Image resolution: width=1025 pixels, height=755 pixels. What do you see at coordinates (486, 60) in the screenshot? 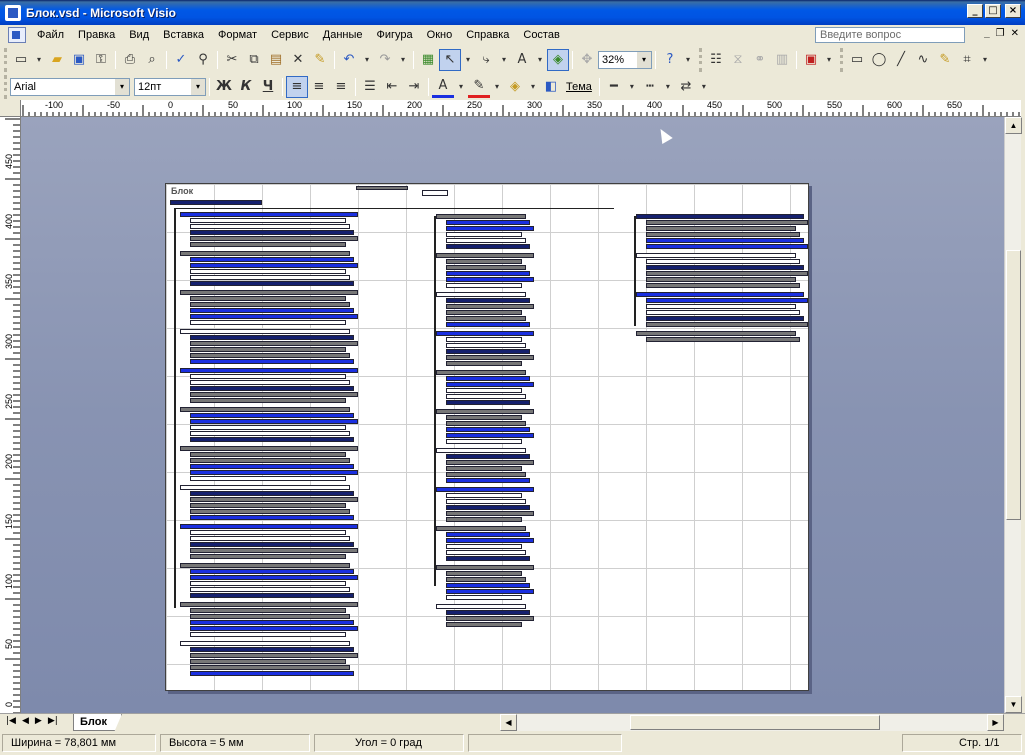
I see `connector-tool-icon: ⤷` at bounding box center [486, 60].